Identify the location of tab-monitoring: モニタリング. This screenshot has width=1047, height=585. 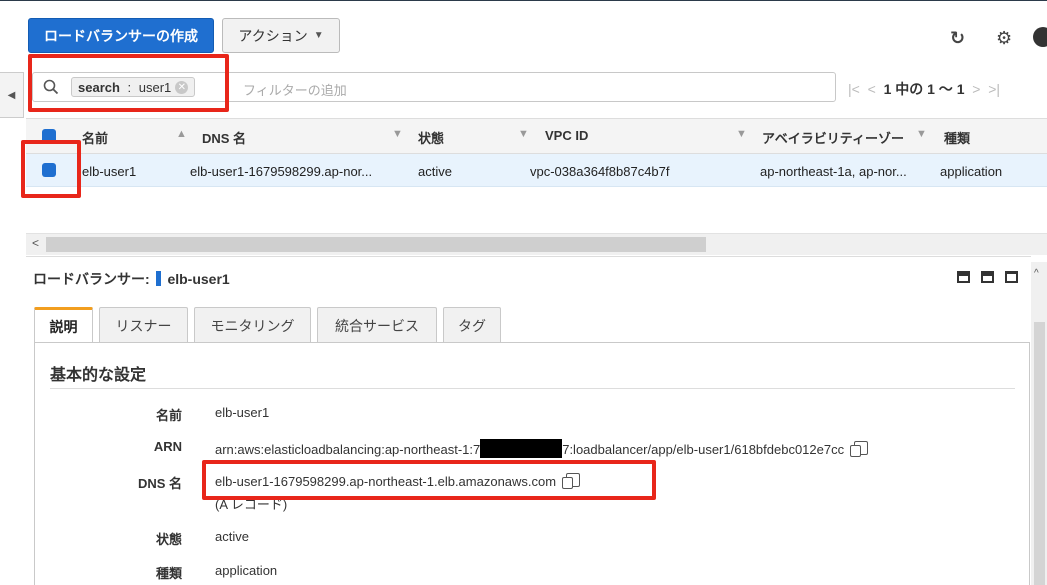
(252, 325).